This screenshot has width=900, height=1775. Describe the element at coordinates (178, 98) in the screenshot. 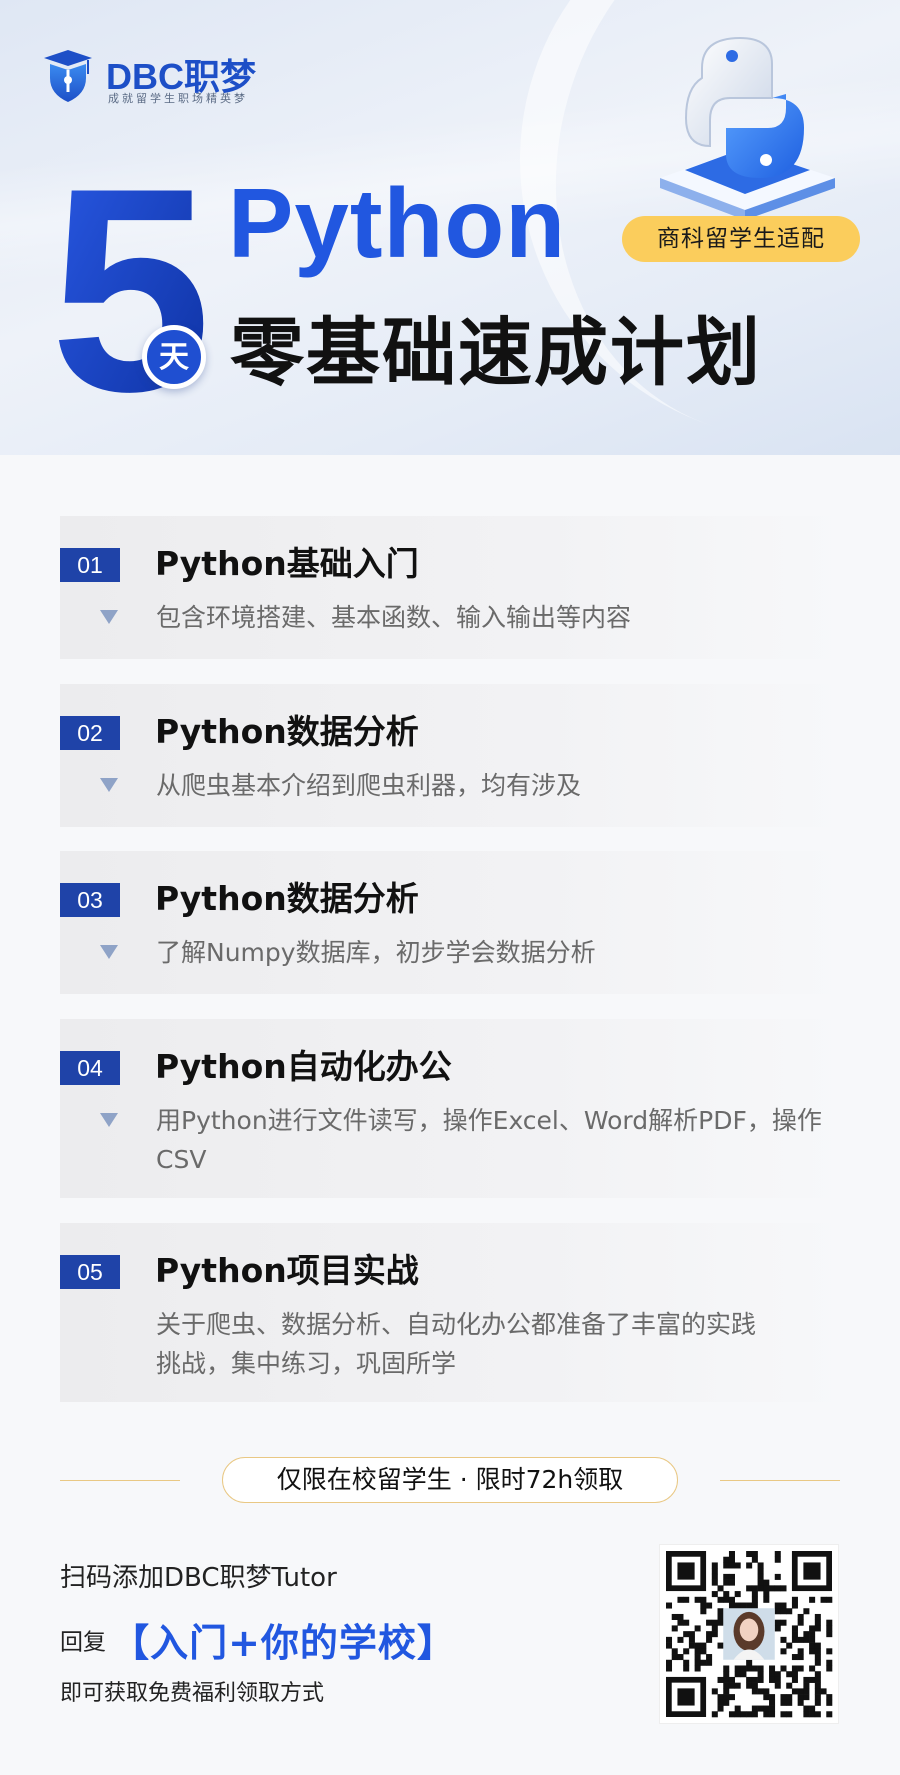

I see `brand-slogan: 成就留学生职场精英梦` at that location.